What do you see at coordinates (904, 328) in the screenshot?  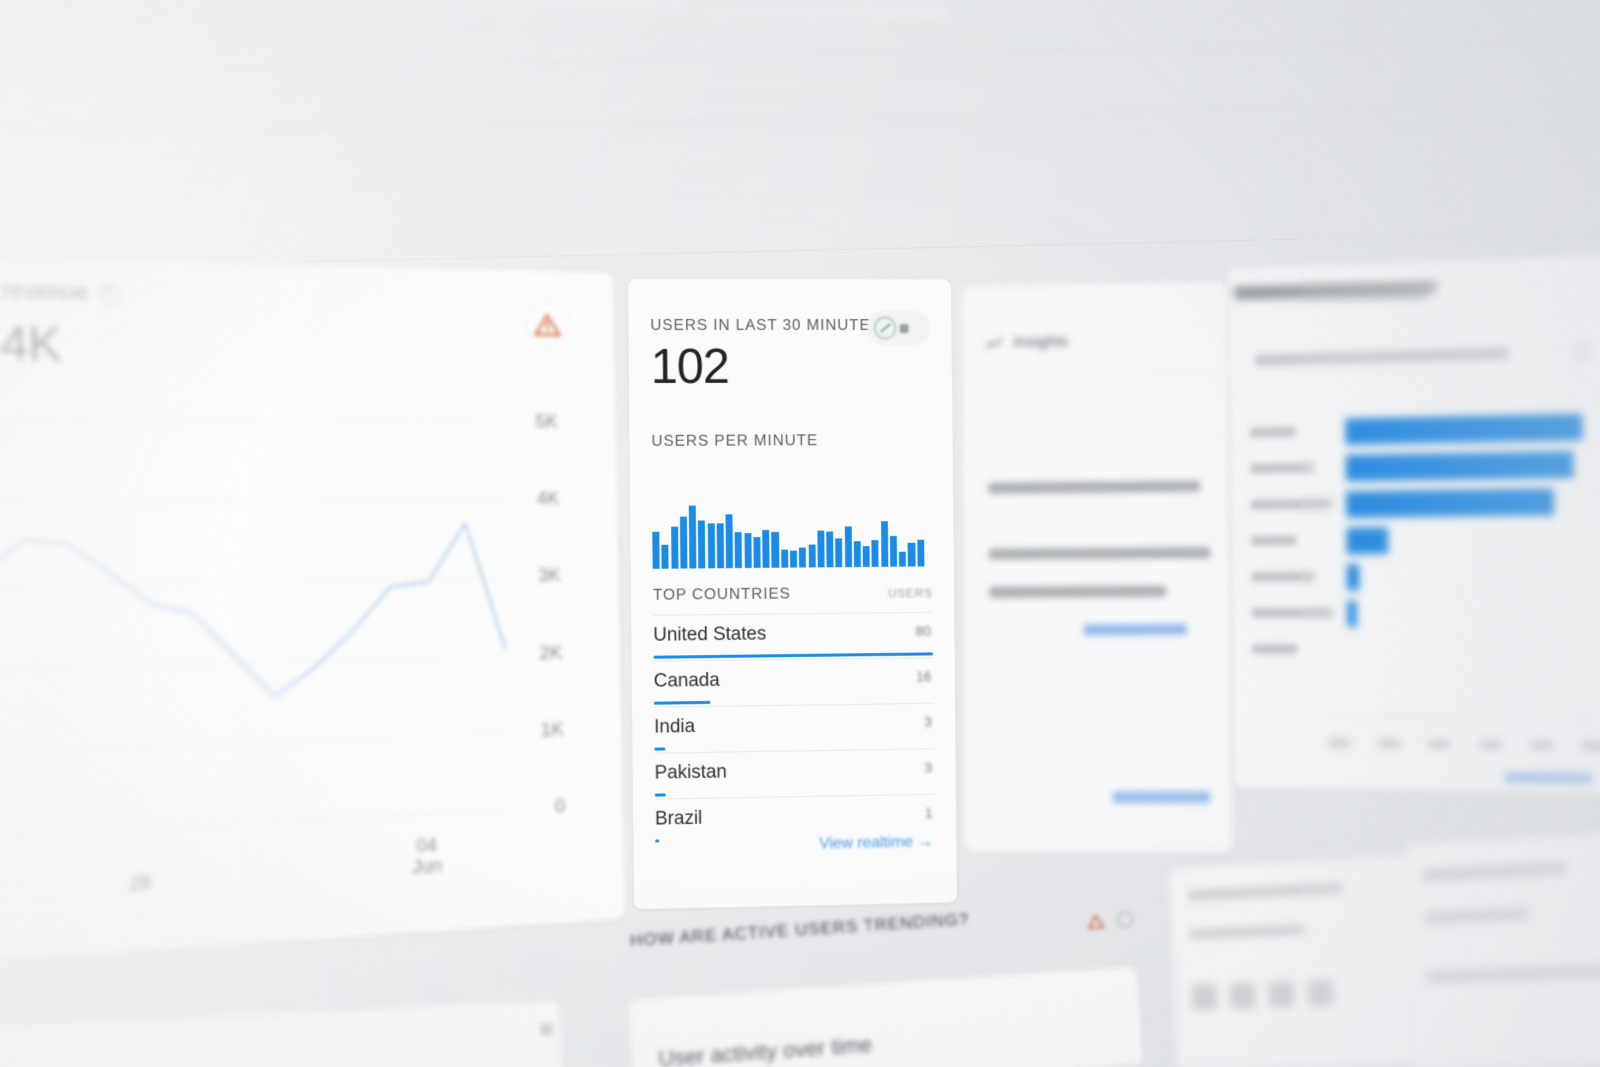 I see `more-options-icon` at bounding box center [904, 328].